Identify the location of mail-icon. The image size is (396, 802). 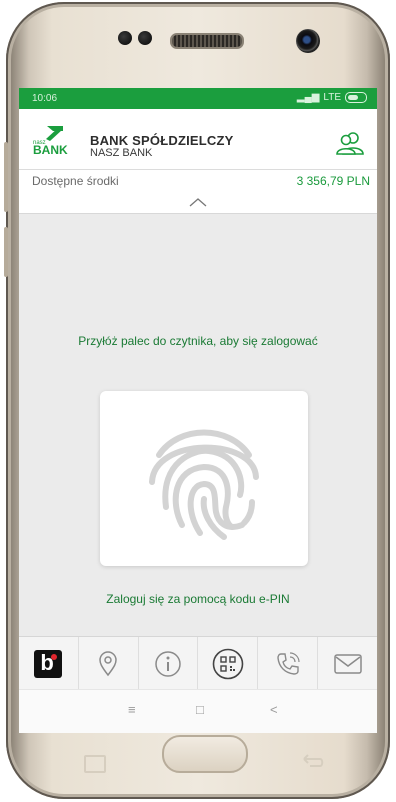
(347, 663).